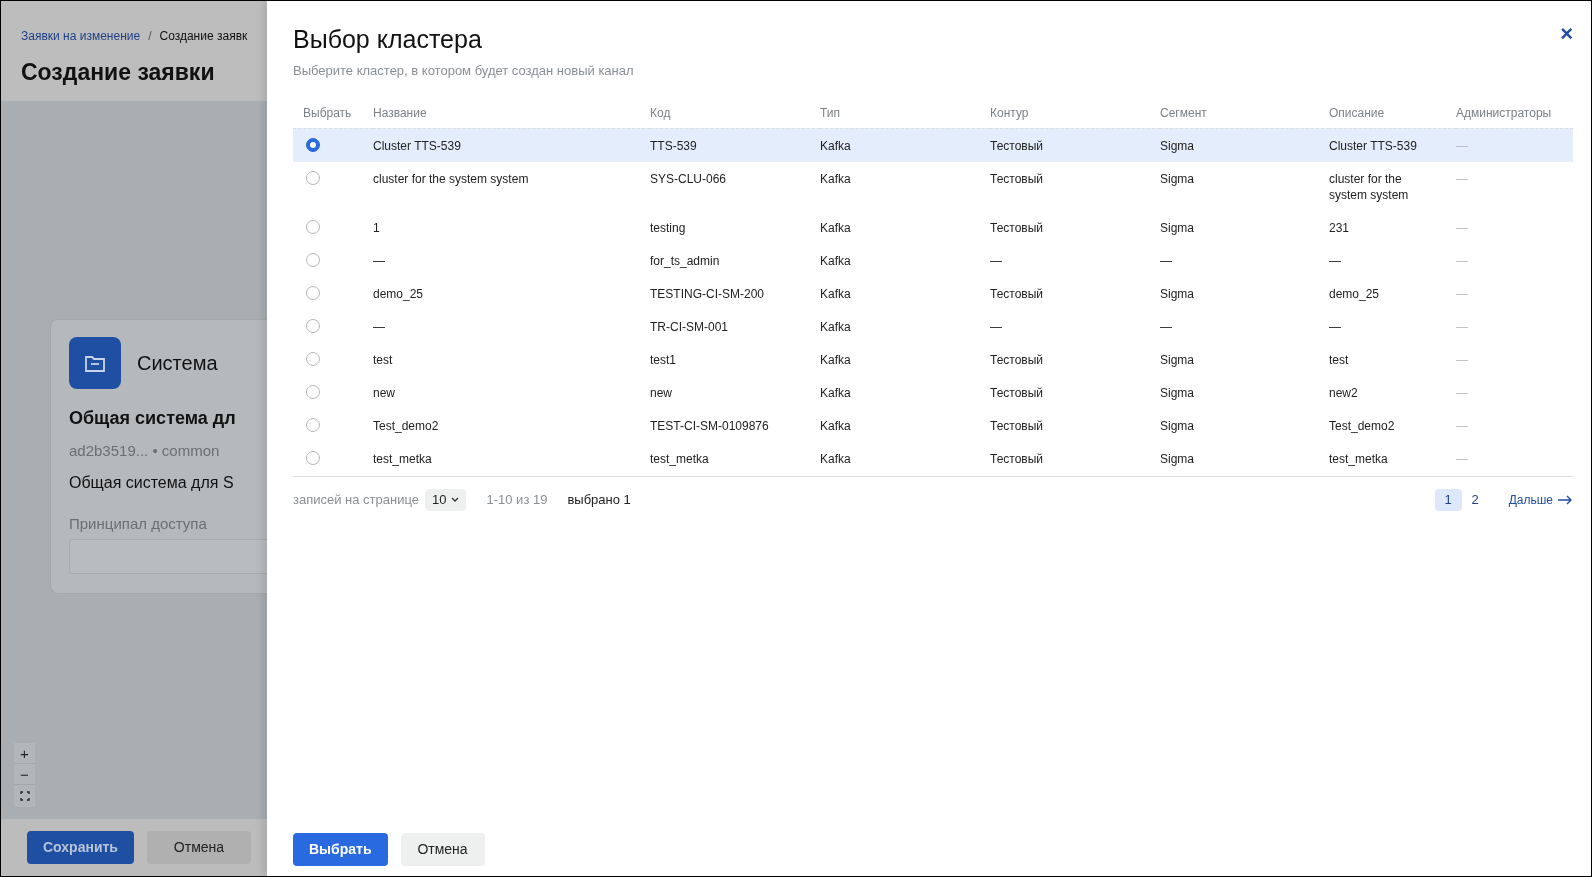  Describe the element at coordinates (933, 293) in the screenshot. I see `table-row: demo_25 TESTING-CI-SM-200 Kafka Тестовый Sigma demo_25 —` at that location.